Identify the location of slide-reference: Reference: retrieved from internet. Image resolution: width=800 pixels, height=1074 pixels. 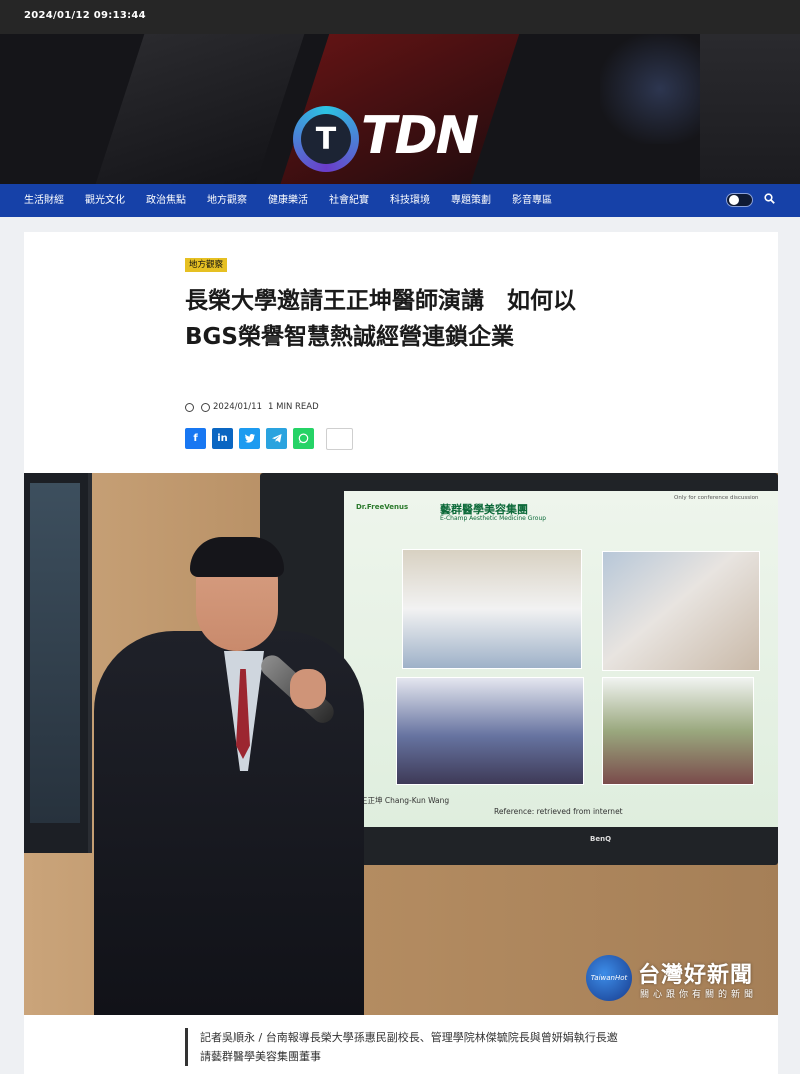
(558, 811).